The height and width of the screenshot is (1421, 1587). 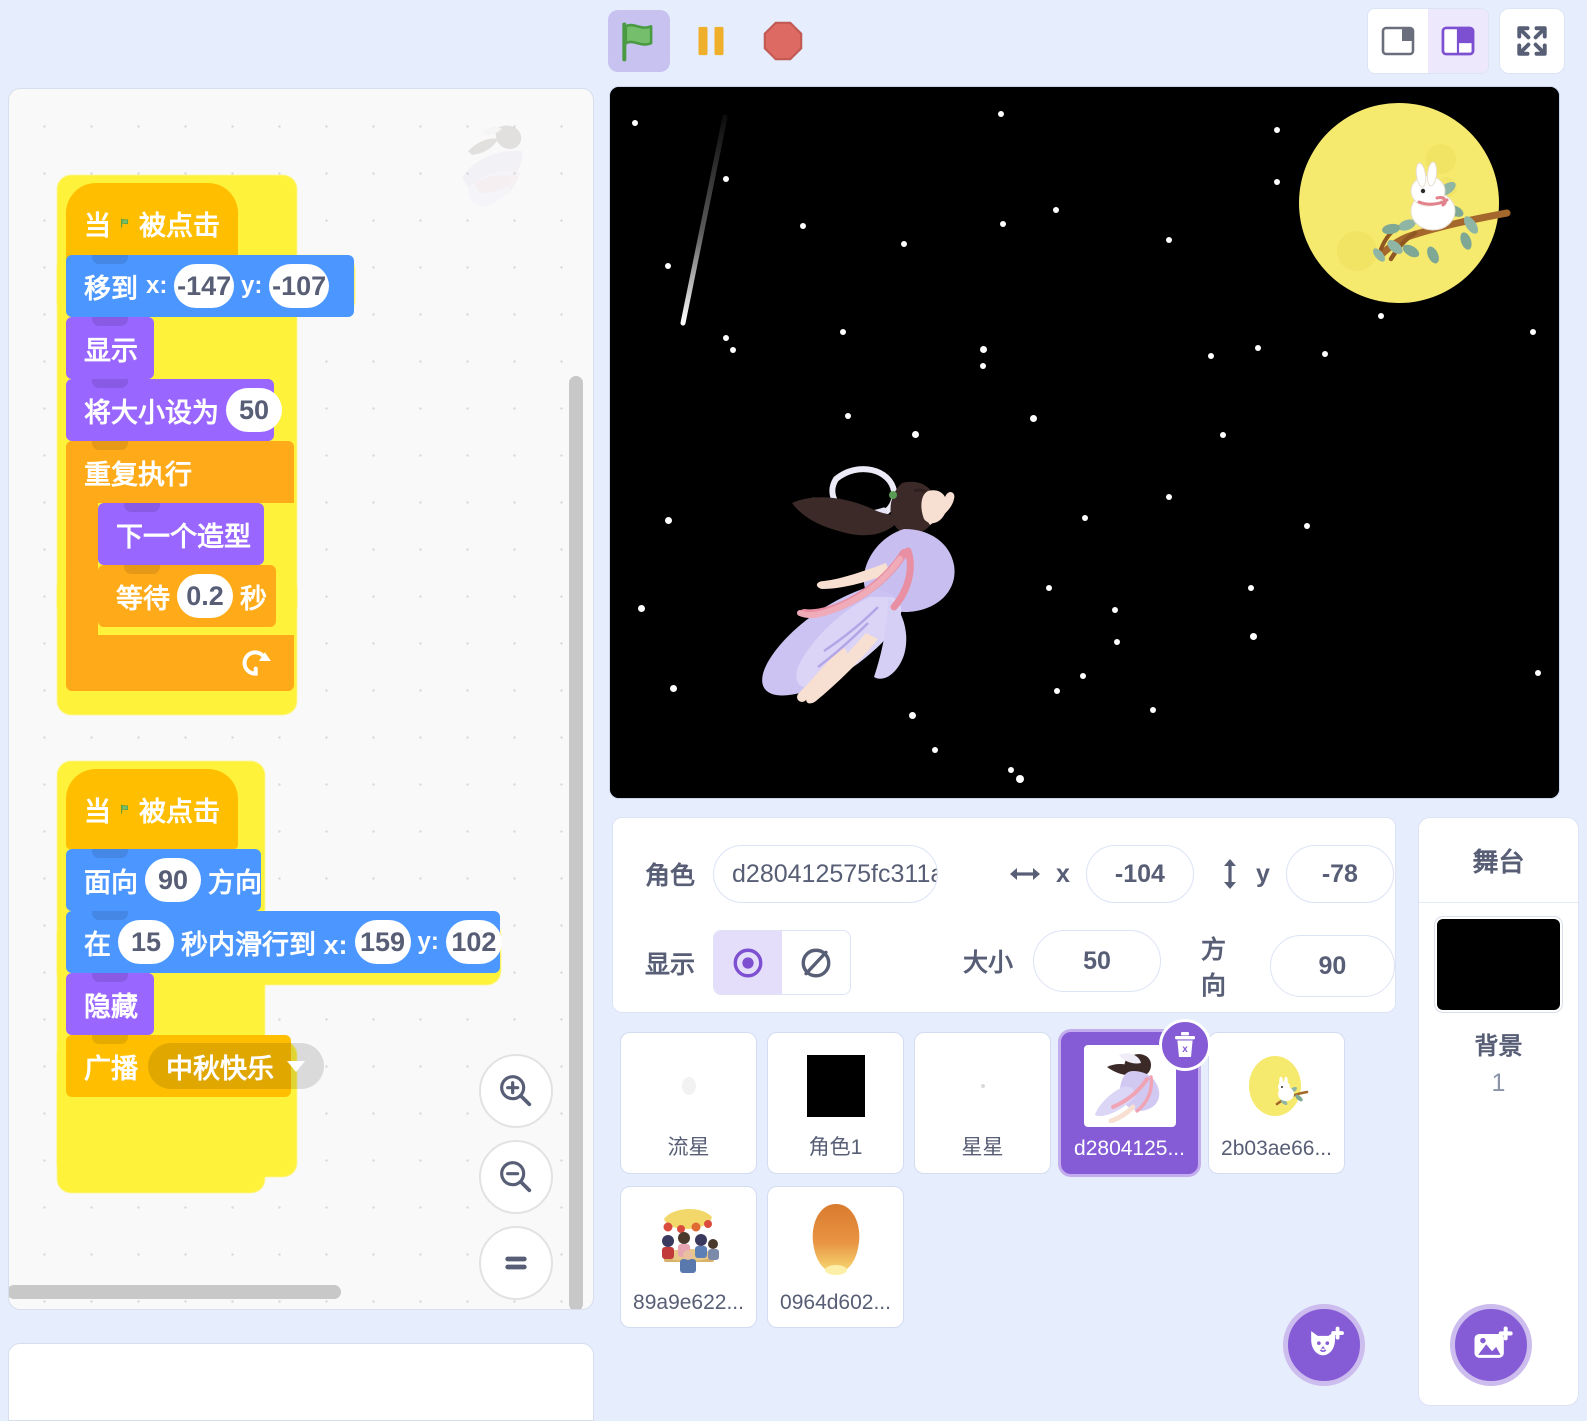 I want to click on playback-controls, so click(x=711, y=41).